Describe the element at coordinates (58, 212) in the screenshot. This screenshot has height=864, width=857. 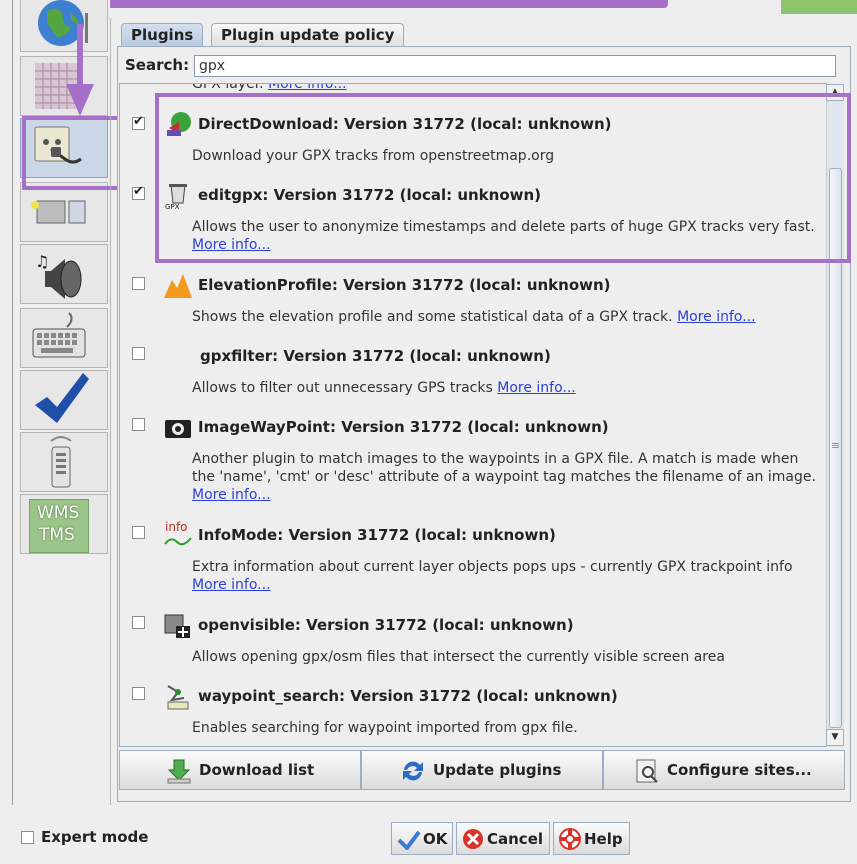
I see `folder-icon` at that location.